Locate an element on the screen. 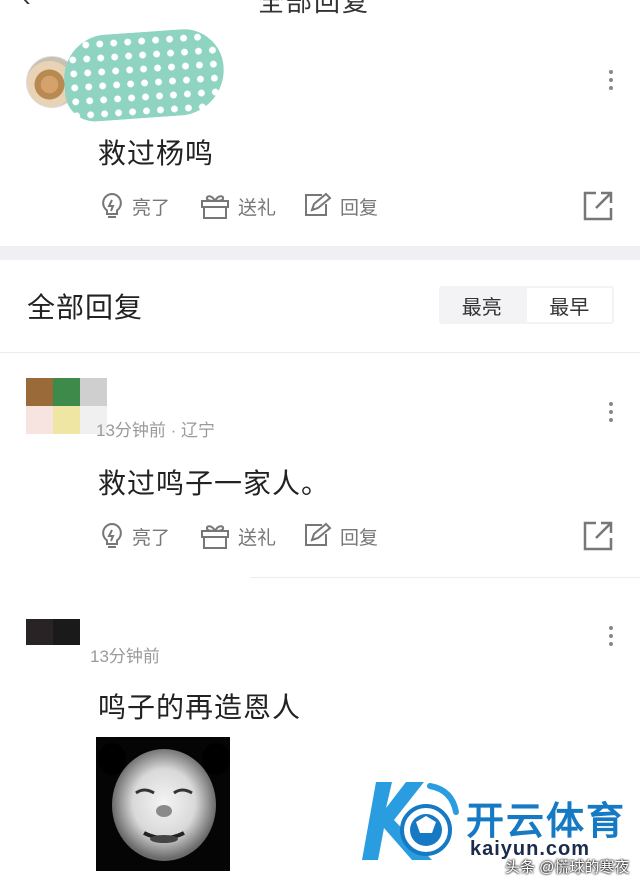 Image resolution: width=640 pixels, height=885 pixels. sort-toggle: 最亮 最早 is located at coordinates (526, 305).